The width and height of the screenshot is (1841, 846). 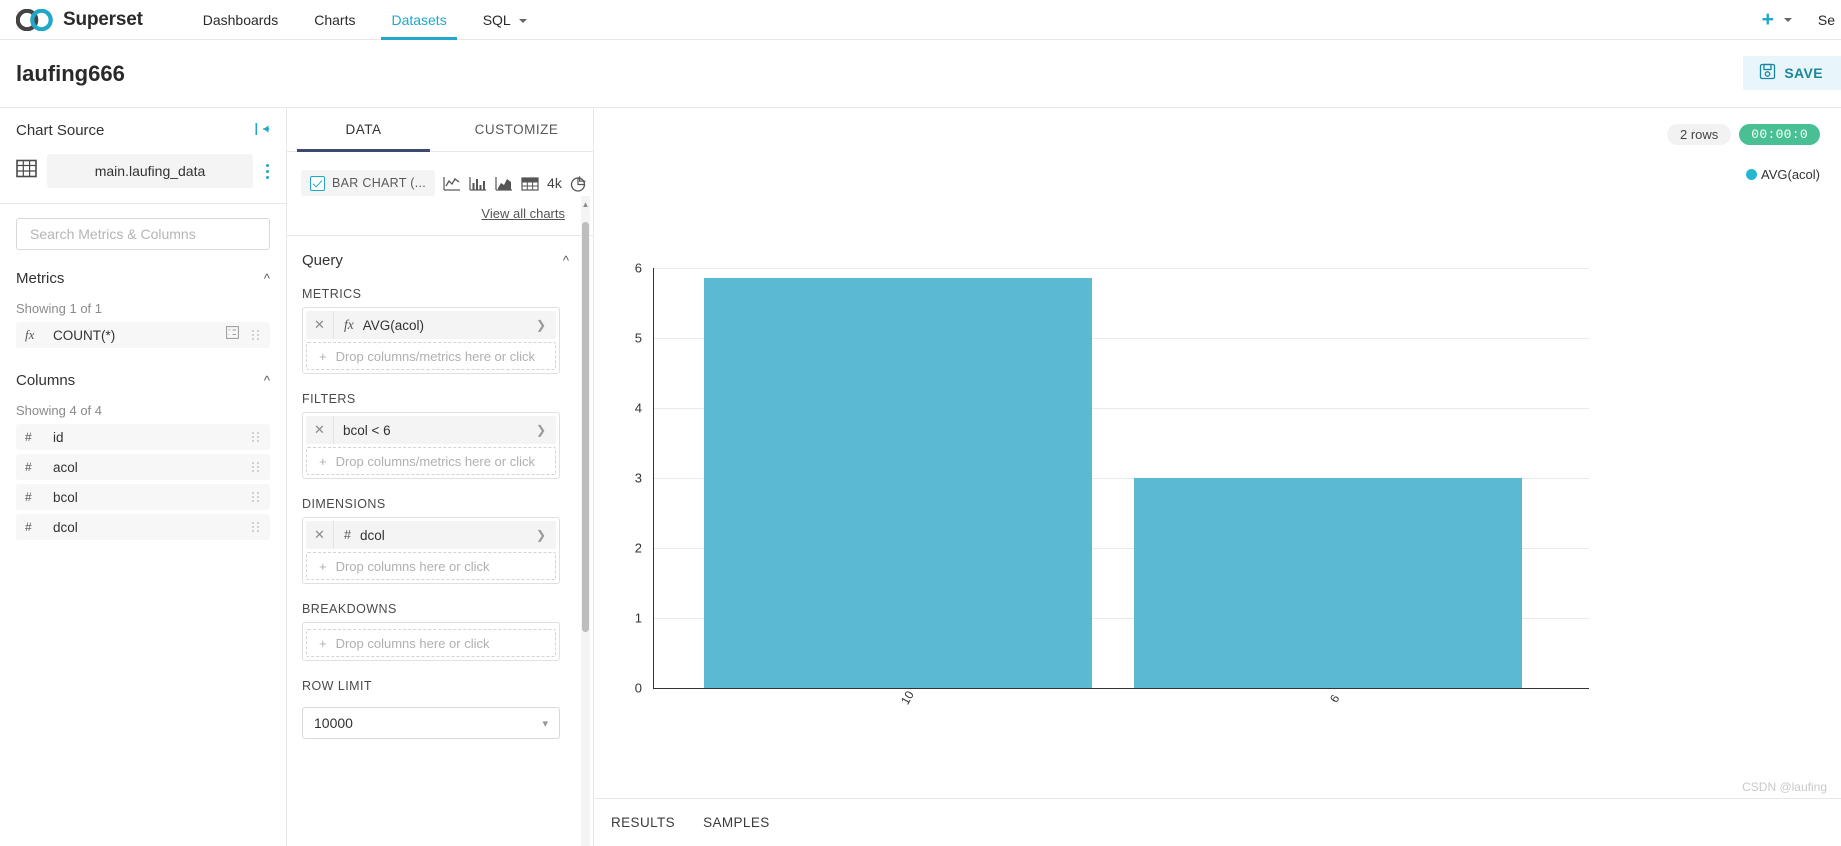 I want to click on tab-samples: SAMPLES, so click(x=736, y=822).